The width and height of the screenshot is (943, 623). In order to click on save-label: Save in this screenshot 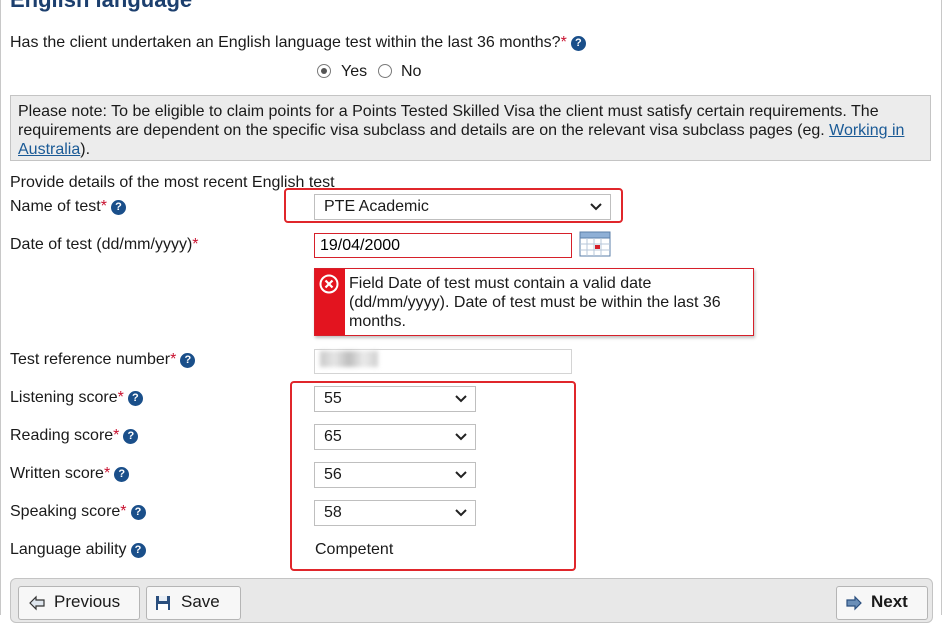, I will do `click(200, 601)`.